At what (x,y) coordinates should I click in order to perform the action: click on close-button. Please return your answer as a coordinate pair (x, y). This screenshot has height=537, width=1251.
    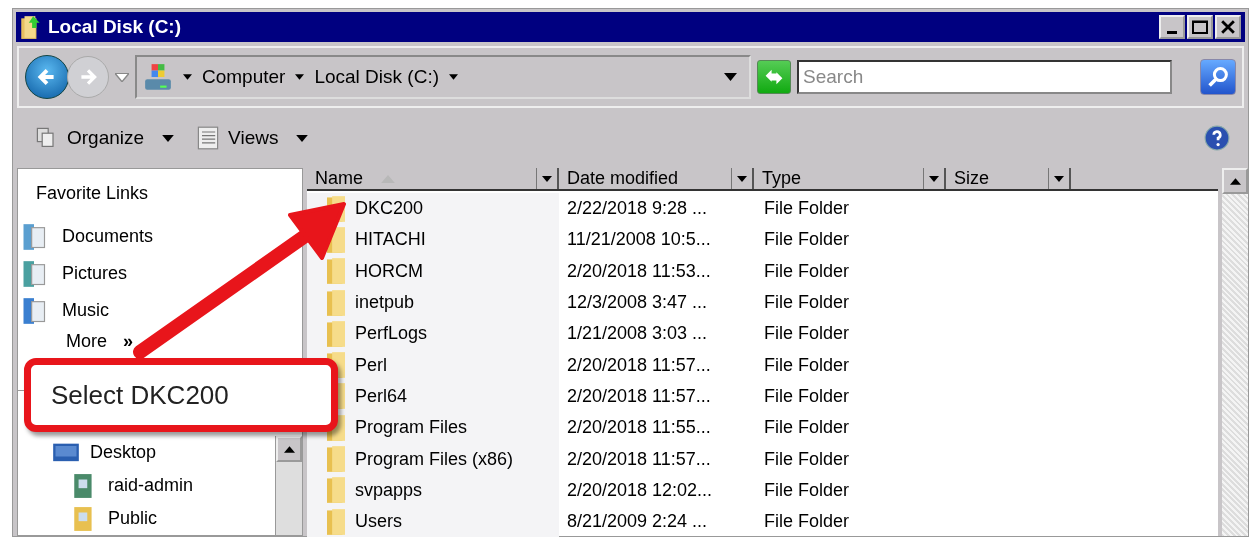
    Looking at the image, I should click on (1228, 27).